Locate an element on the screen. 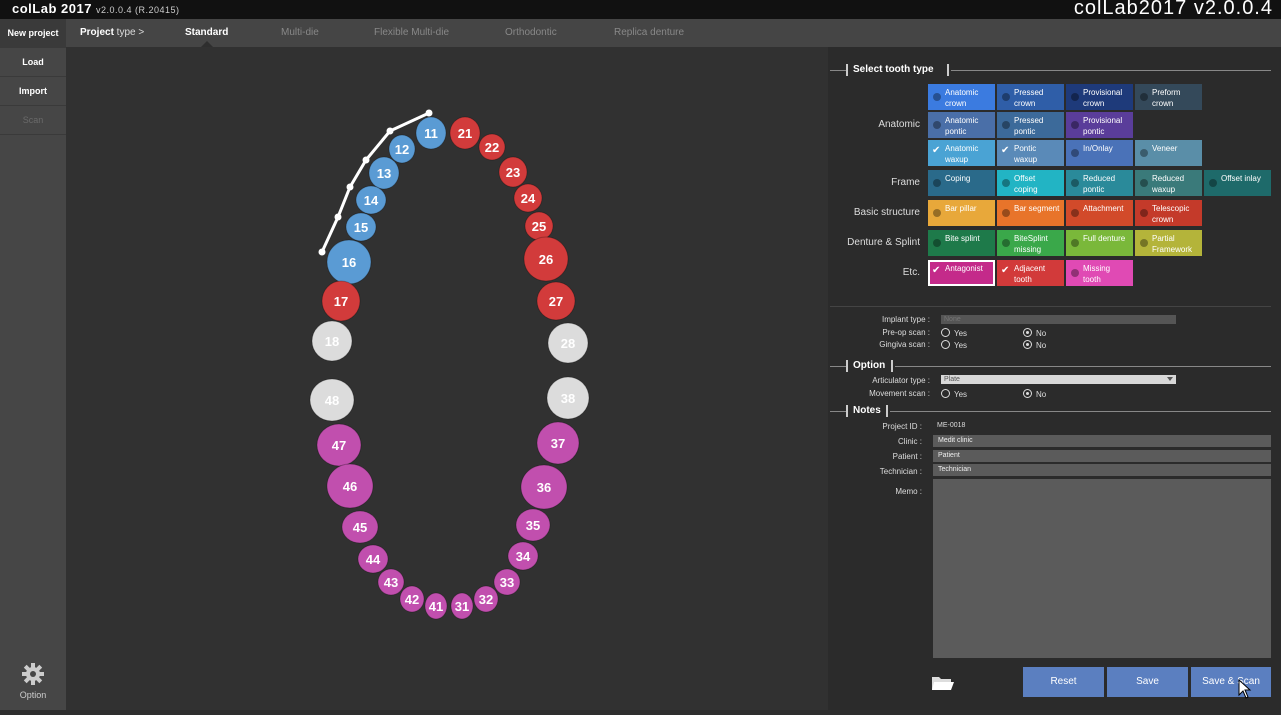 Image resolution: width=1281 pixels, height=715 pixels. tooth-type-button-partial-framework: Partial Framework is located at coordinates (1168, 243).